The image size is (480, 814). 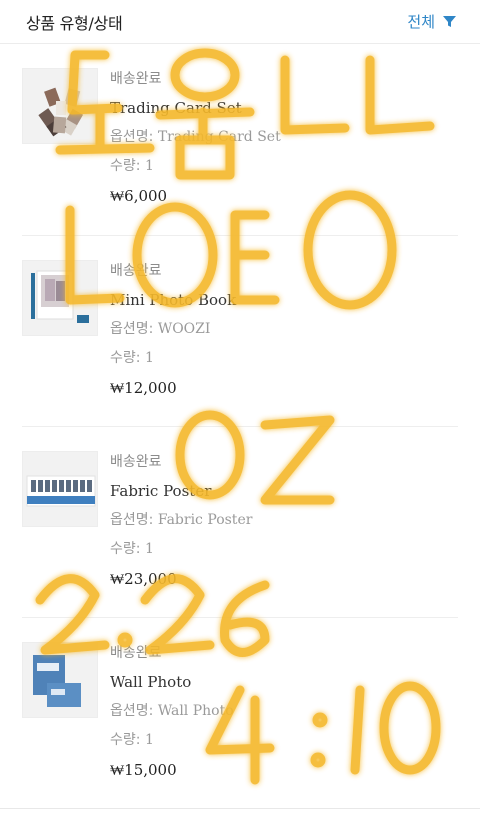 I want to click on product-price: ₩12,000, so click(x=143, y=388).